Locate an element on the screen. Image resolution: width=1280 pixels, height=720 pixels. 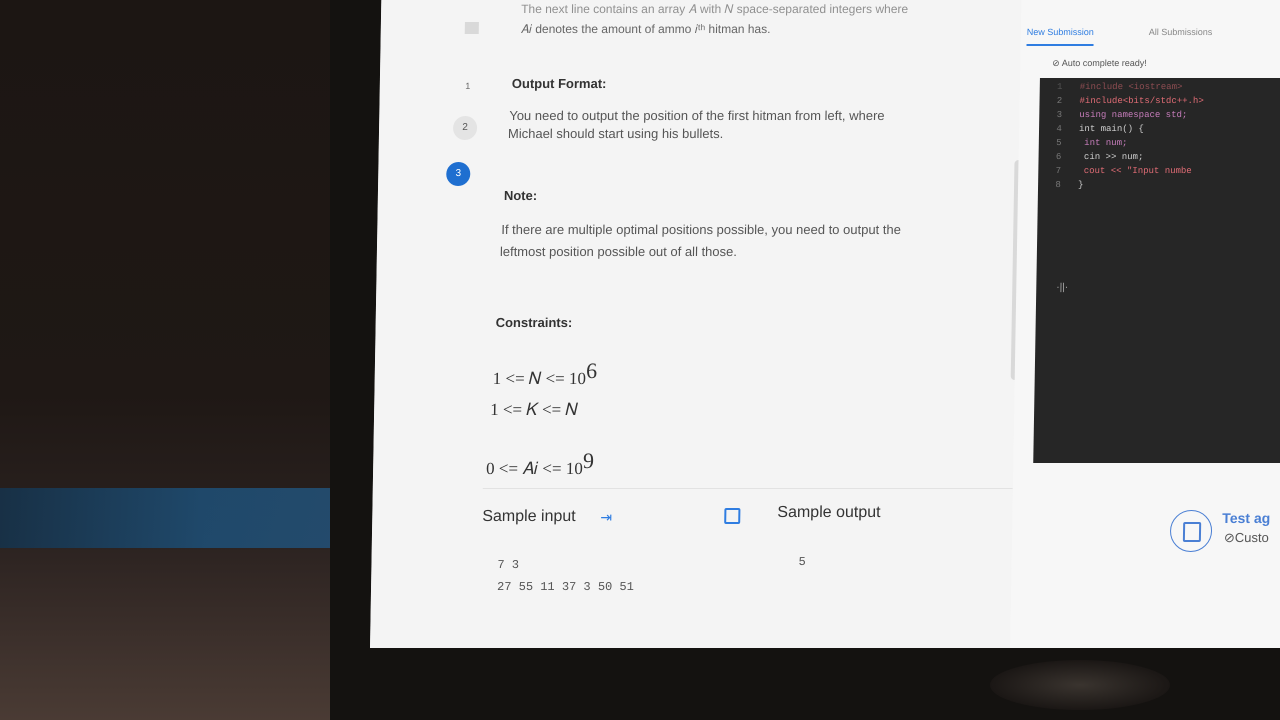
copy-input-icon is located at coordinates (732, 516).